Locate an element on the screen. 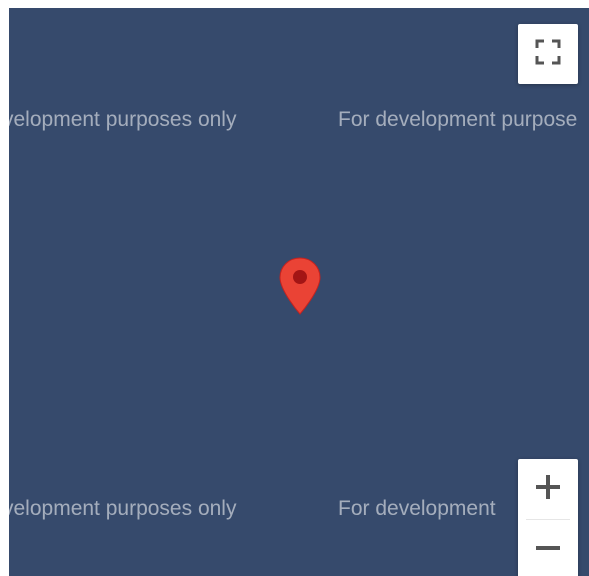 The width and height of the screenshot is (589, 576). fullscreen-icon is located at coordinates (548, 54).